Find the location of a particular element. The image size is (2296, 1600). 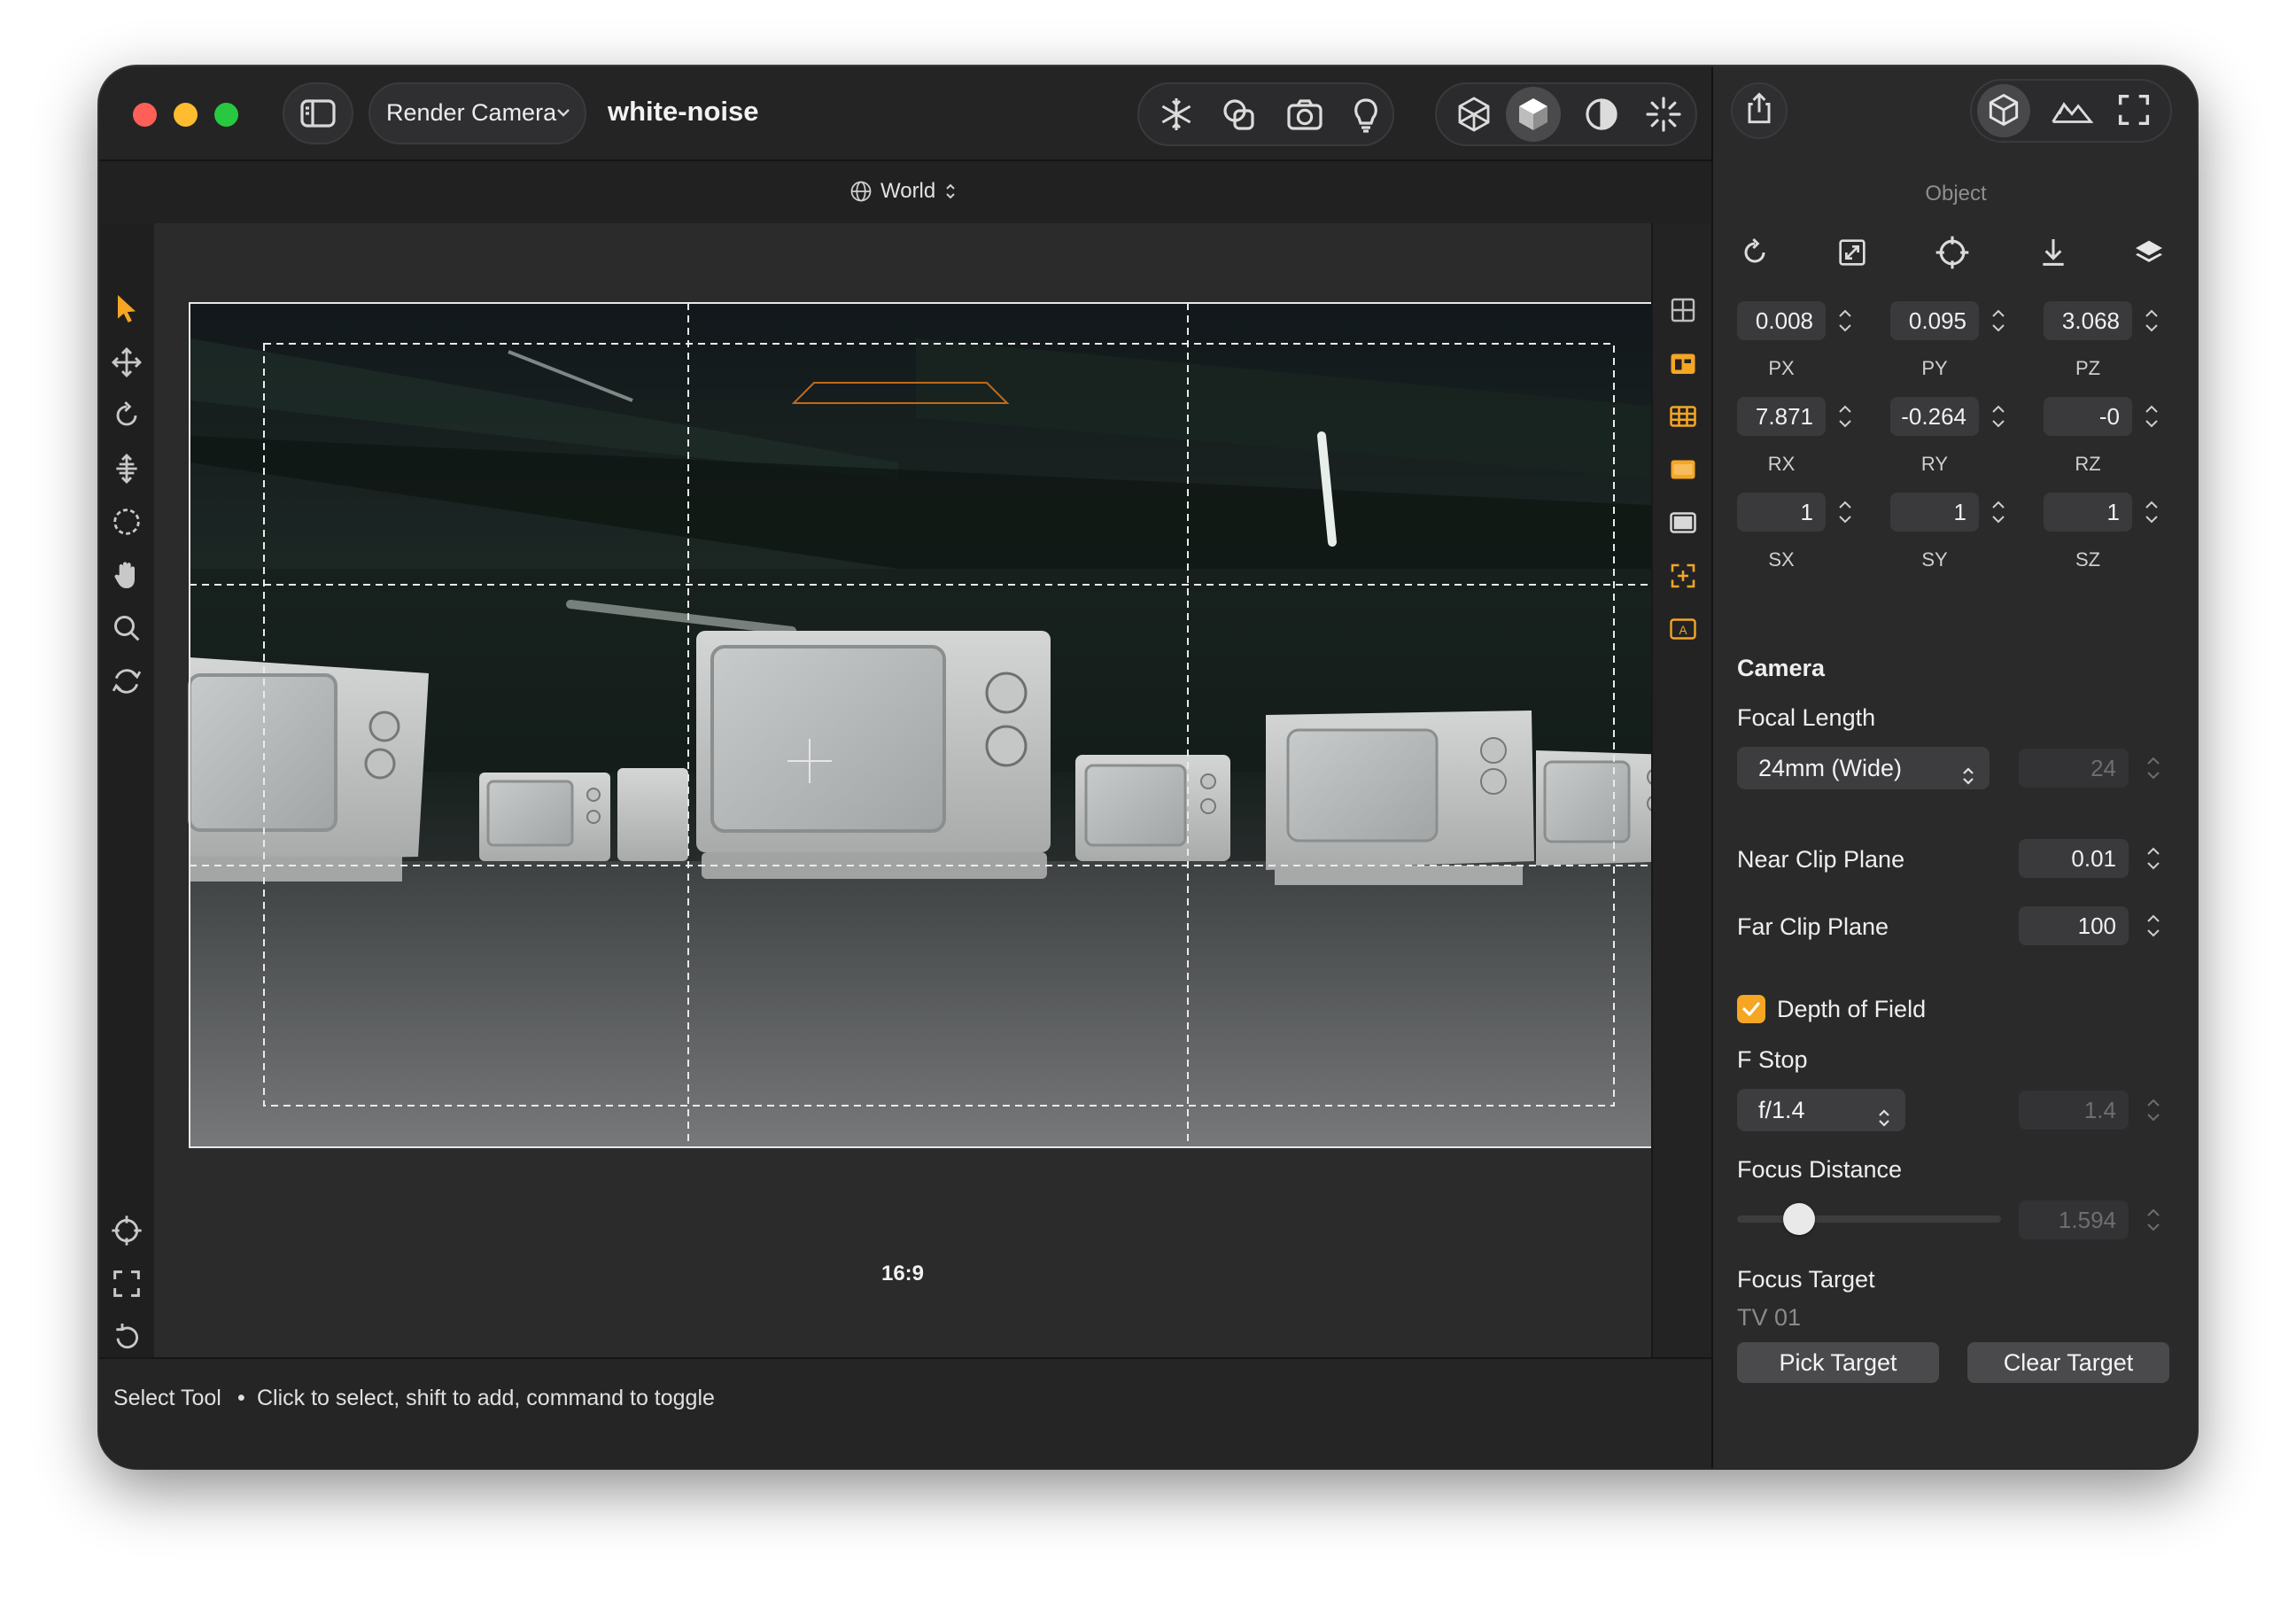

label-icon: A is located at coordinates (1683, 629).